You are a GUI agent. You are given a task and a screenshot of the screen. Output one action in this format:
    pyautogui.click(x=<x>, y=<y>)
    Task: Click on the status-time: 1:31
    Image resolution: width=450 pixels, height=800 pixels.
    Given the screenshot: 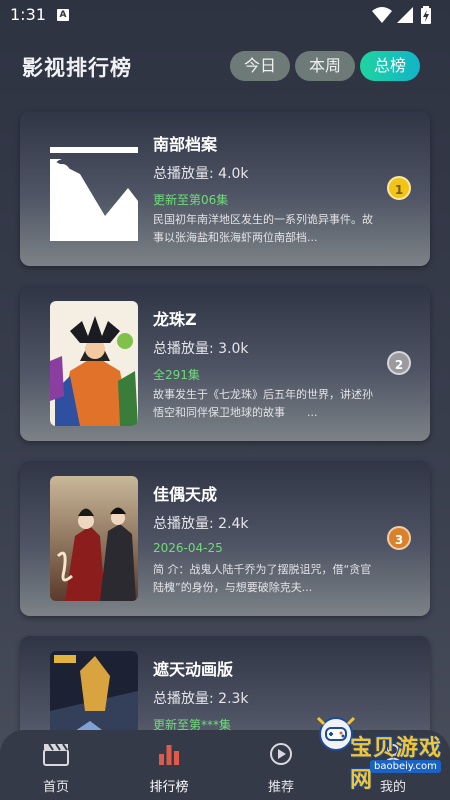 What is the action you would take?
    pyautogui.click(x=28, y=14)
    